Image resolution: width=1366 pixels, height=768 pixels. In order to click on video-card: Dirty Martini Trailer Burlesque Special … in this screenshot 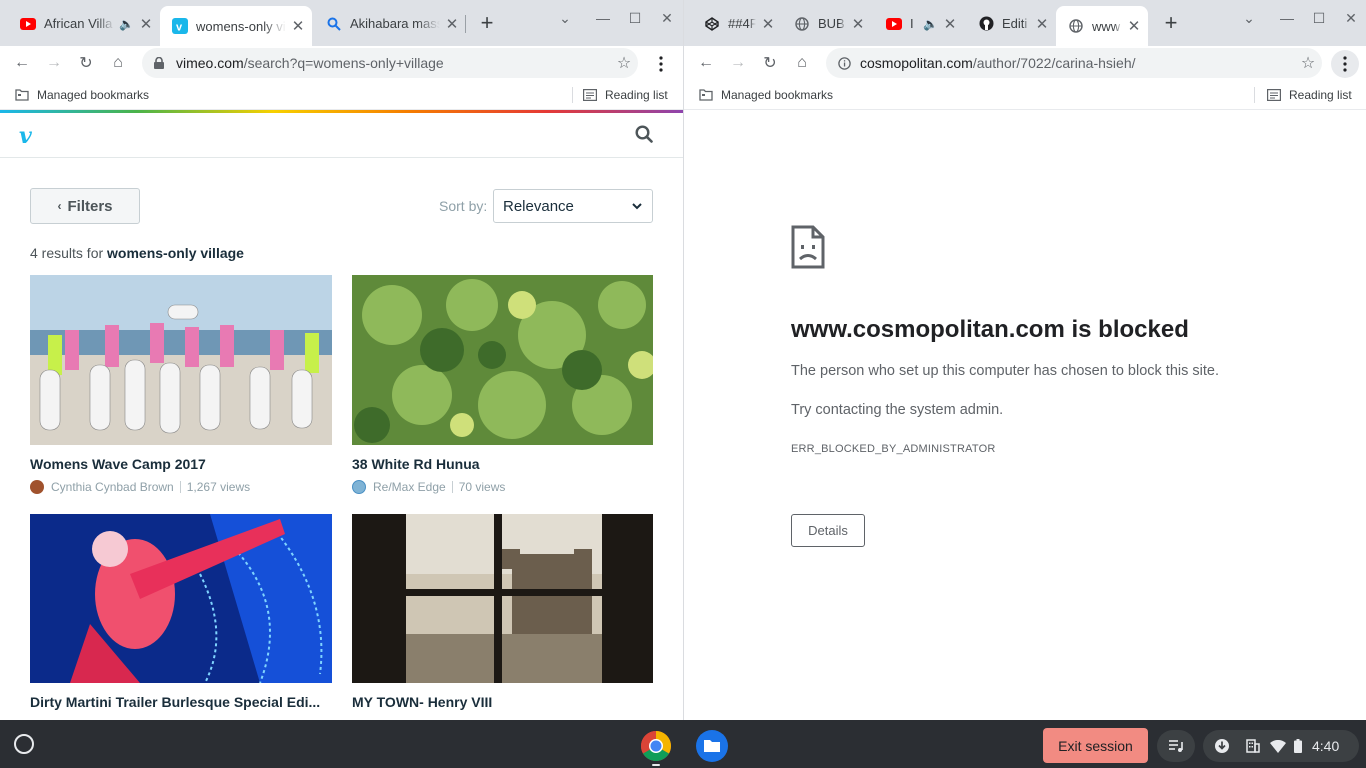, I will do `click(181, 612)`.